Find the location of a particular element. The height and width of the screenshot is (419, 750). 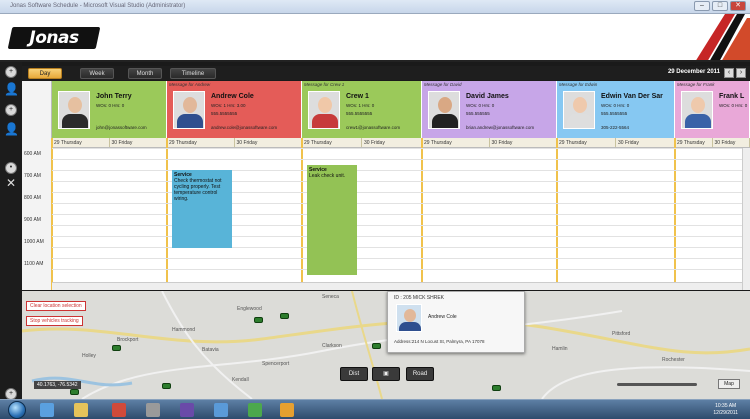

map-zoom-button: Map is located at coordinates (729, 384).